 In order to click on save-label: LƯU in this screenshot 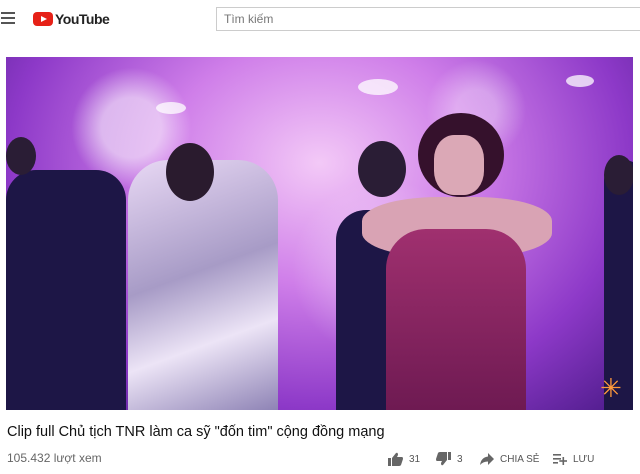, I will do `click(584, 459)`.